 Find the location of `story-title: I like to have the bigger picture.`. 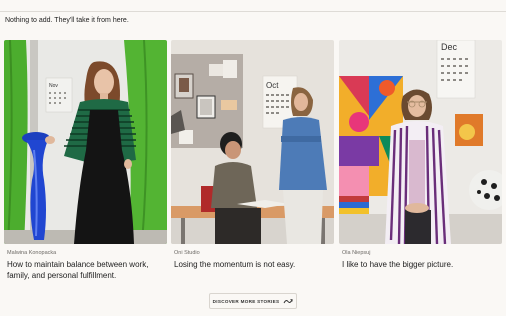

story-title: I like to have the bigger picture. is located at coordinates (422, 265).